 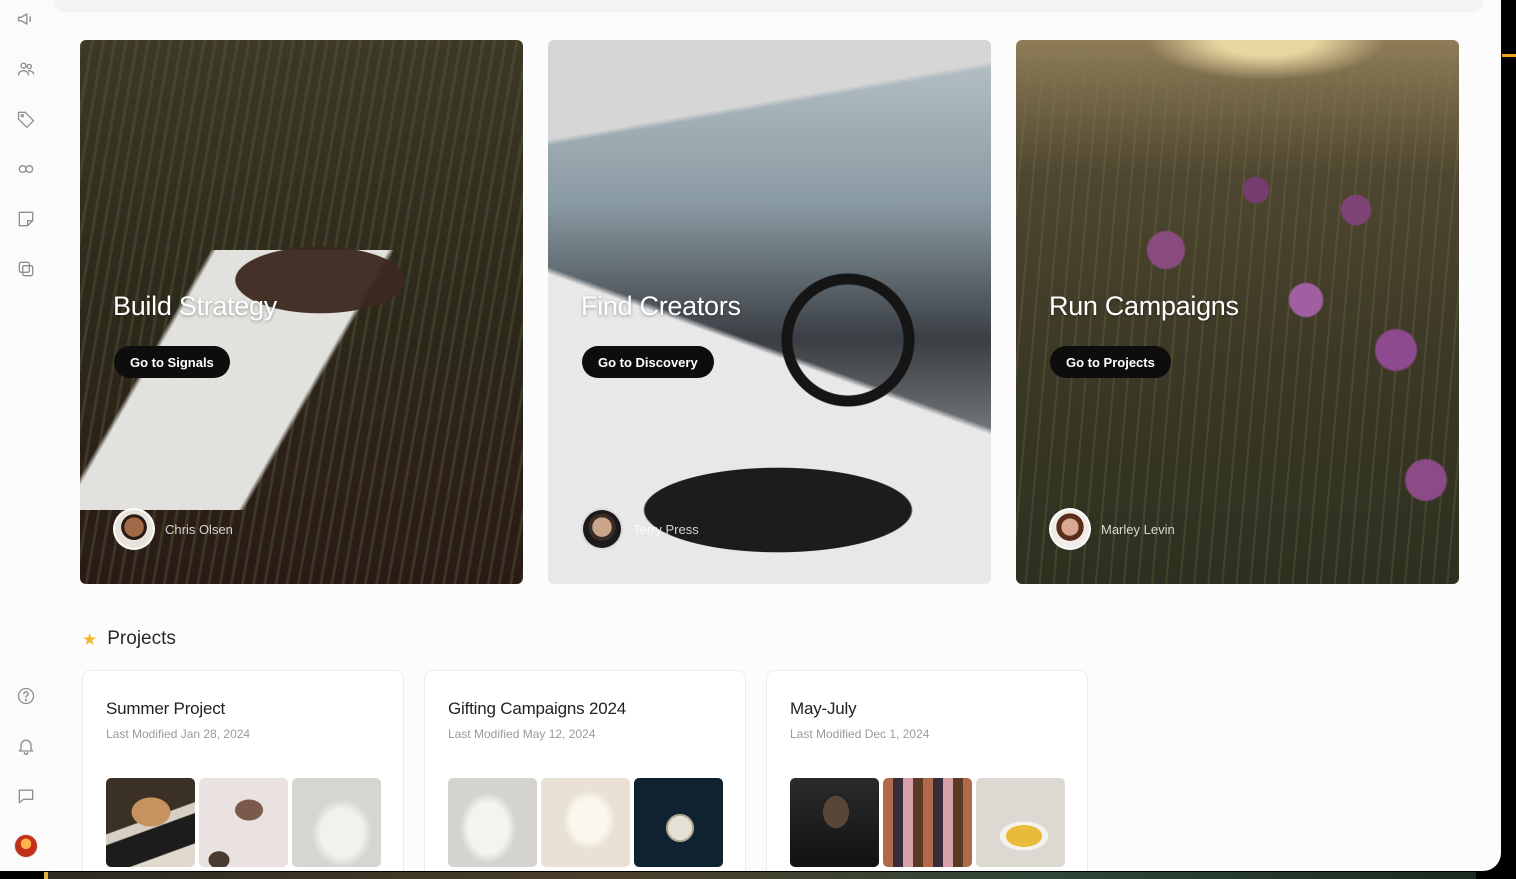 What do you see at coordinates (26, 435) in the screenshot?
I see `sidebar` at bounding box center [26, 435].